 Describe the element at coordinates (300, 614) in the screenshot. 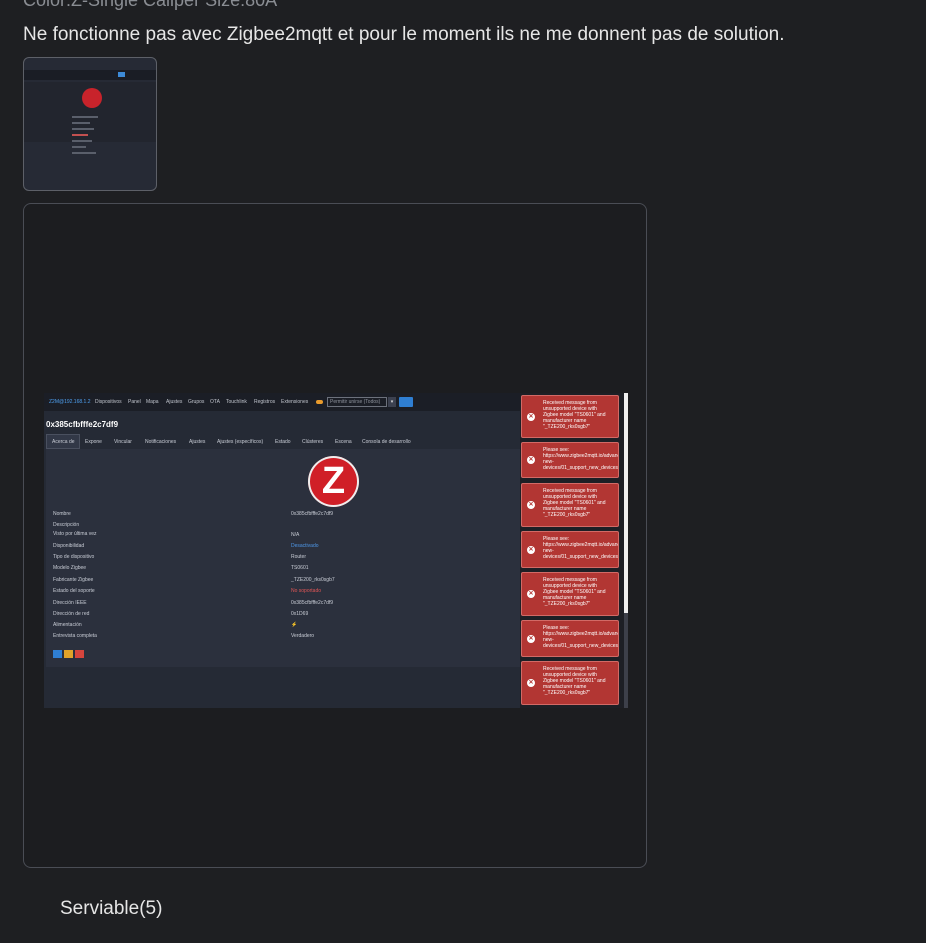

I see `detail-value: 0x1D69` at that location.